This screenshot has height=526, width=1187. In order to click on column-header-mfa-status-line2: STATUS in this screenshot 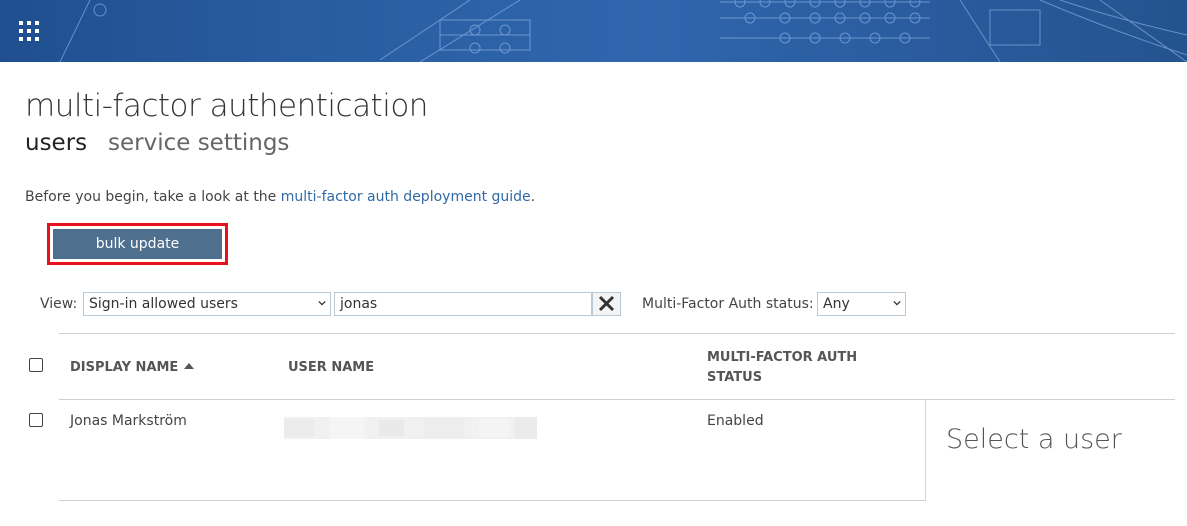, I will do `click(735, 377)`.